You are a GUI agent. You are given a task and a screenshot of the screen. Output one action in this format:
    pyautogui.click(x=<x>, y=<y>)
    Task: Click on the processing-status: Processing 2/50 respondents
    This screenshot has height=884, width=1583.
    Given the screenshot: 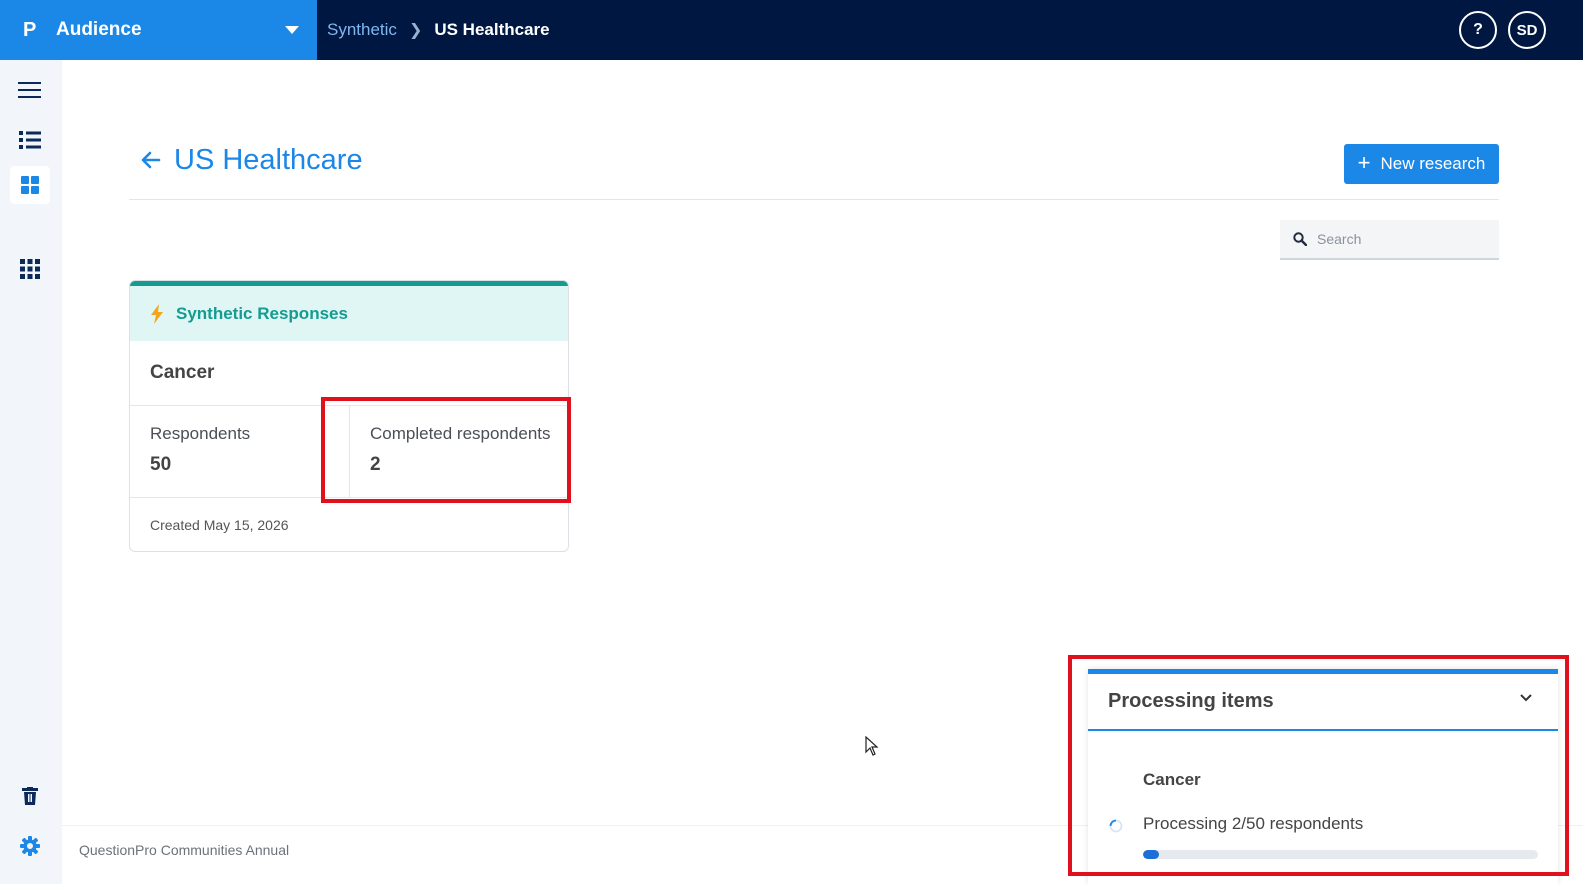 What is the action you would take?
    pyautogui.click(x=1253, y=823)
    